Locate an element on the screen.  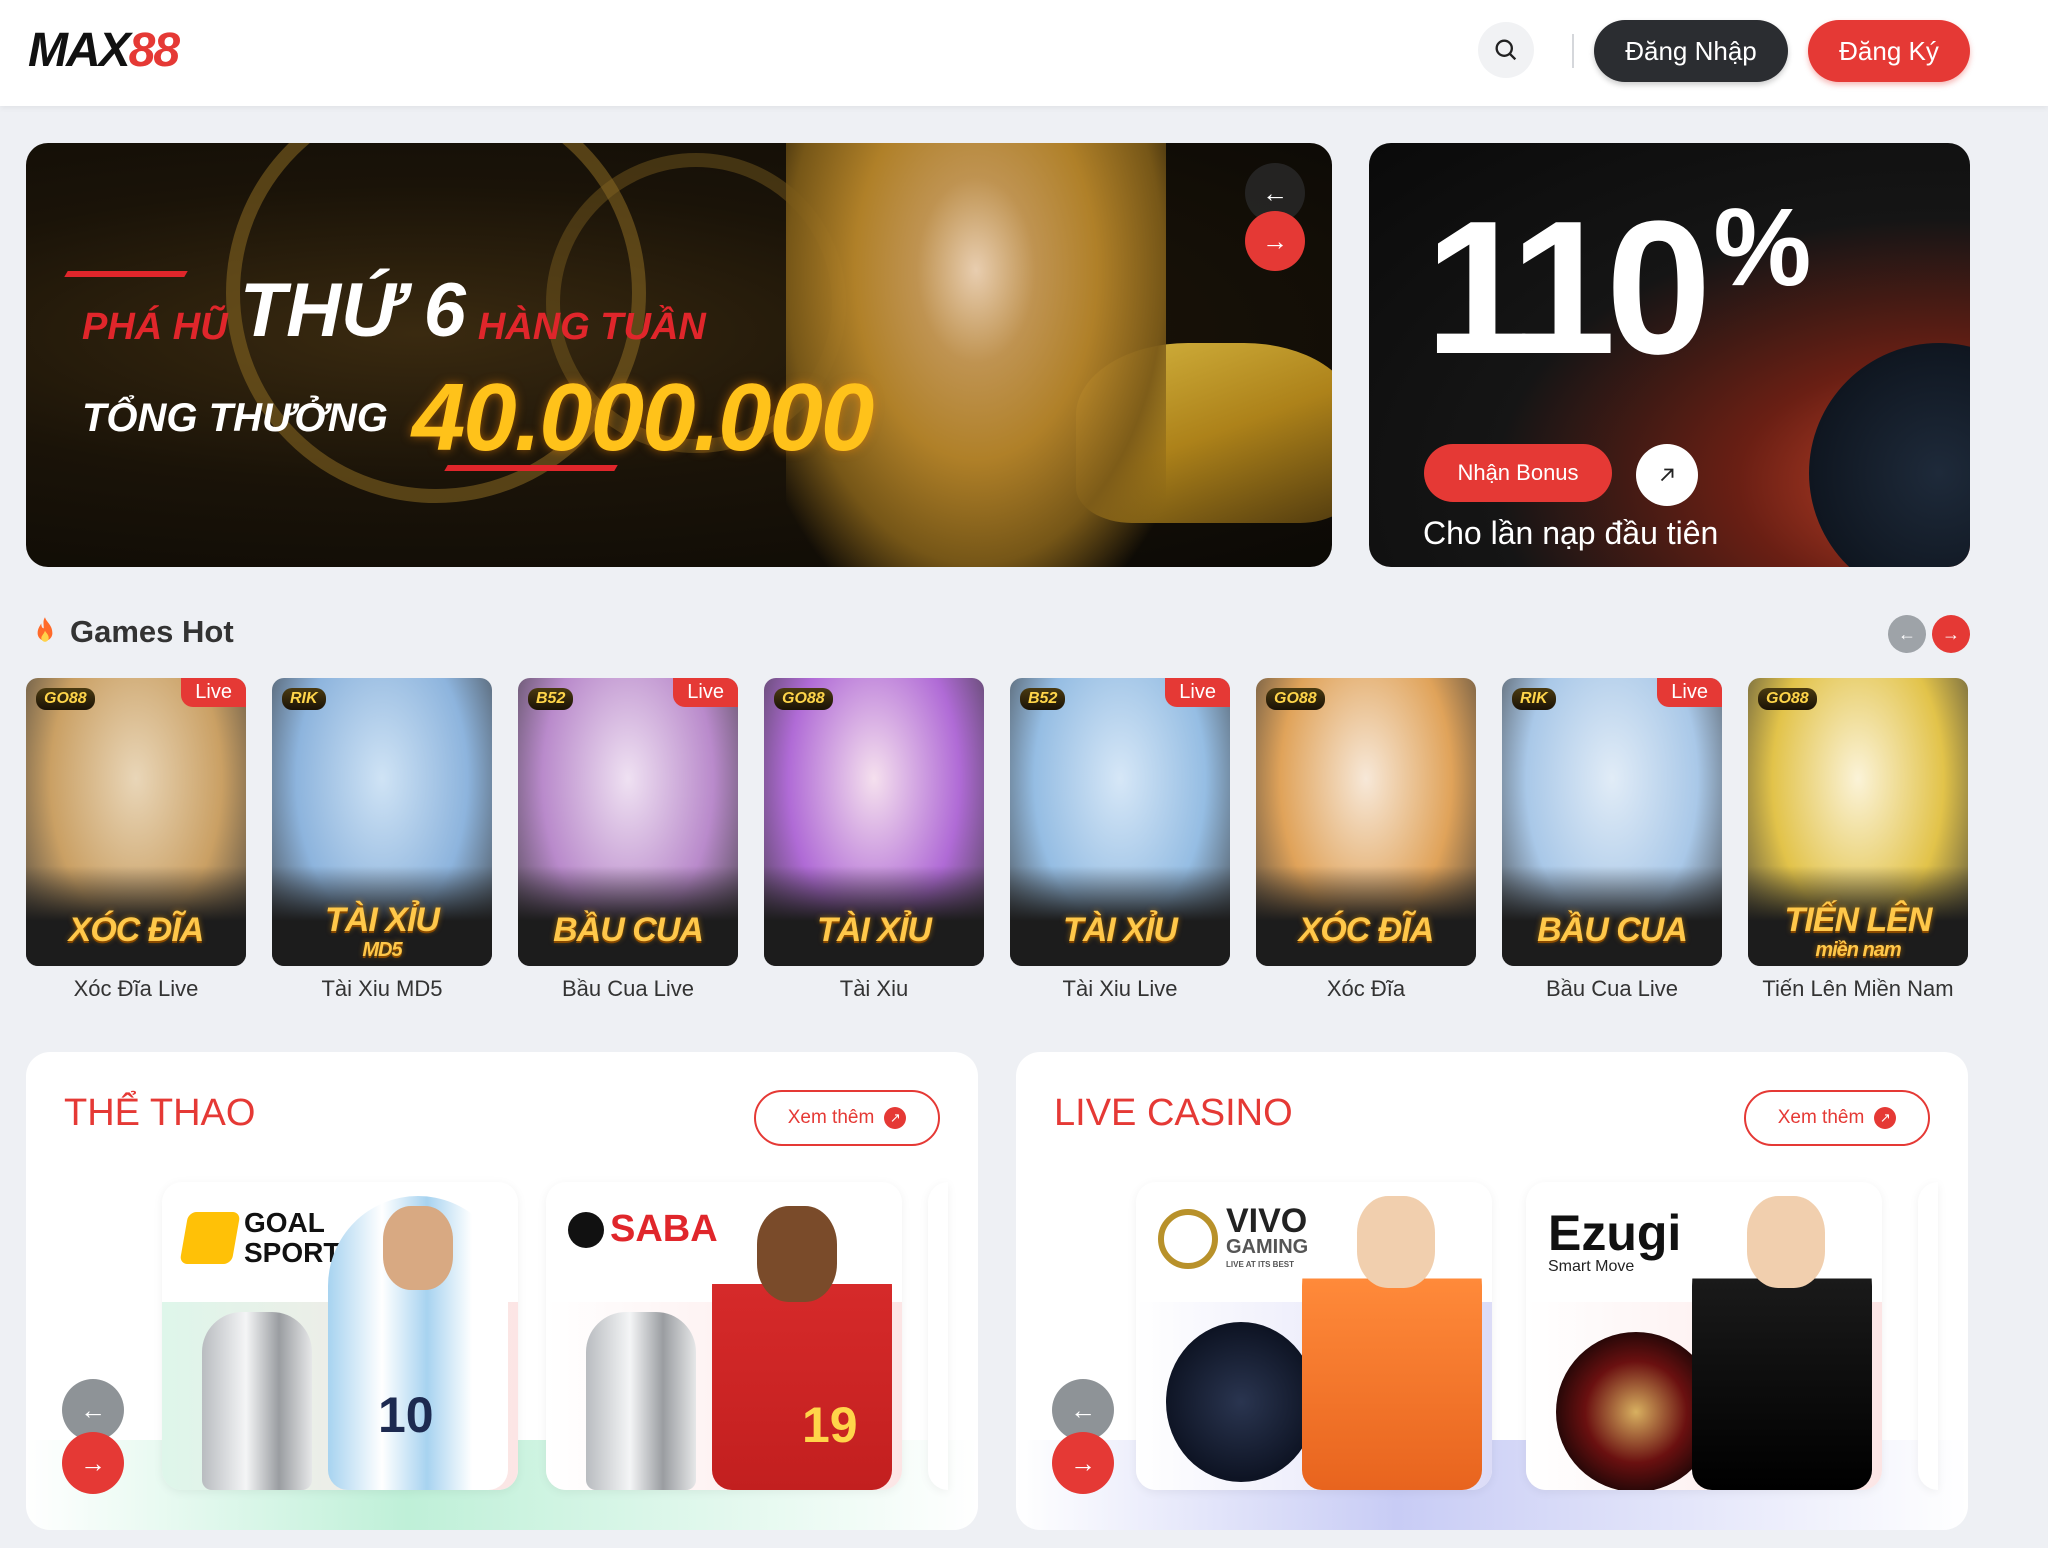
provider-card-saba: SABA 19 is located at coordinates (724, 1336).